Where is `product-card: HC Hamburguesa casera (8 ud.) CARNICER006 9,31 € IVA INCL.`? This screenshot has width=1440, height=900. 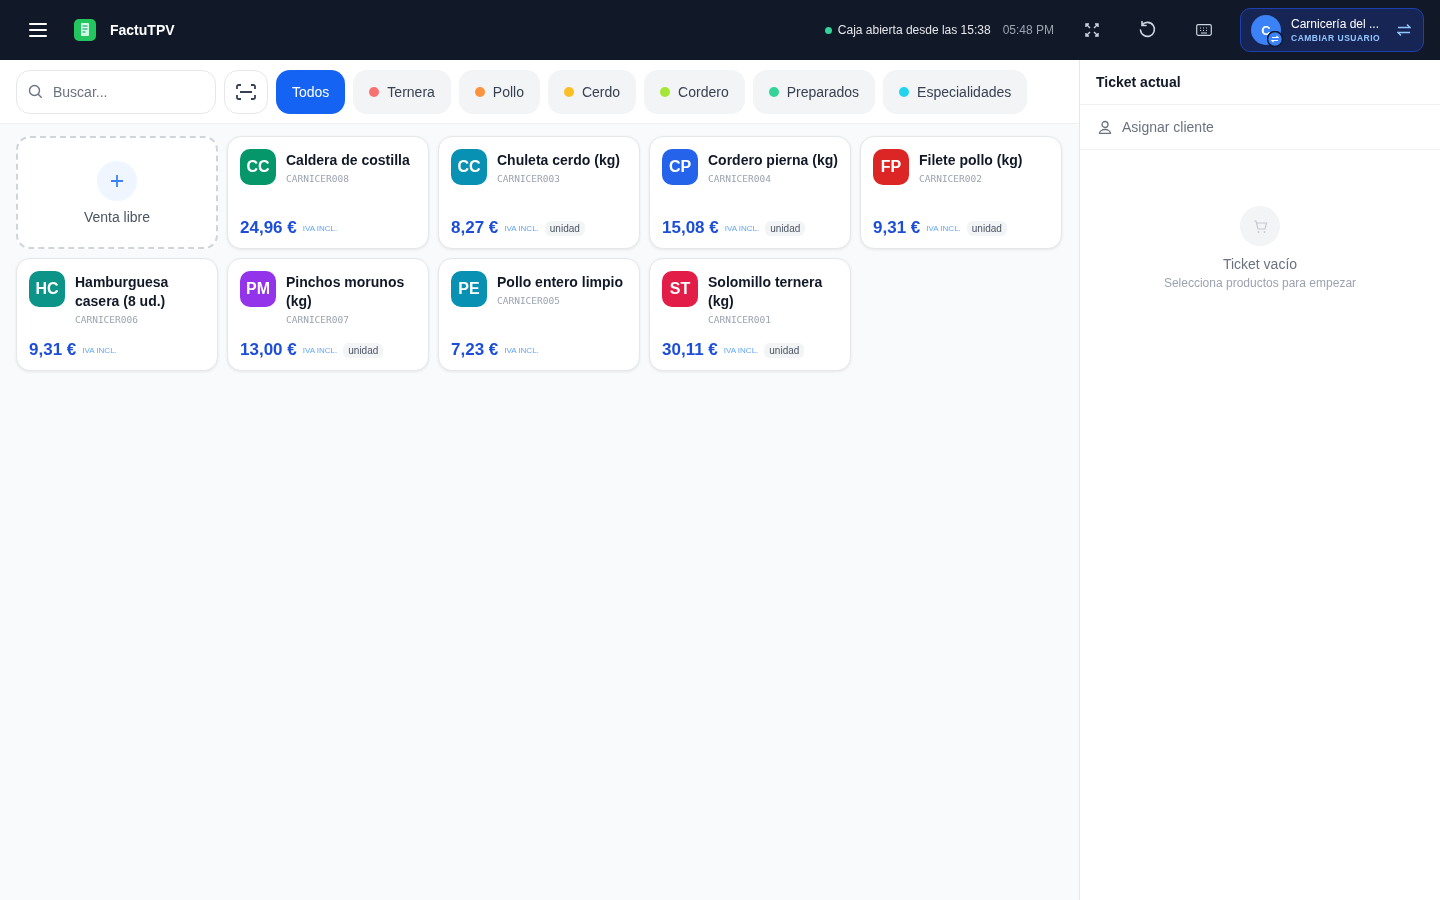
product-card: HC Hamburguesa casera (8 ud.) CARNICER006 9,31 € IVA INCL. is located at coordinates (117, 314).